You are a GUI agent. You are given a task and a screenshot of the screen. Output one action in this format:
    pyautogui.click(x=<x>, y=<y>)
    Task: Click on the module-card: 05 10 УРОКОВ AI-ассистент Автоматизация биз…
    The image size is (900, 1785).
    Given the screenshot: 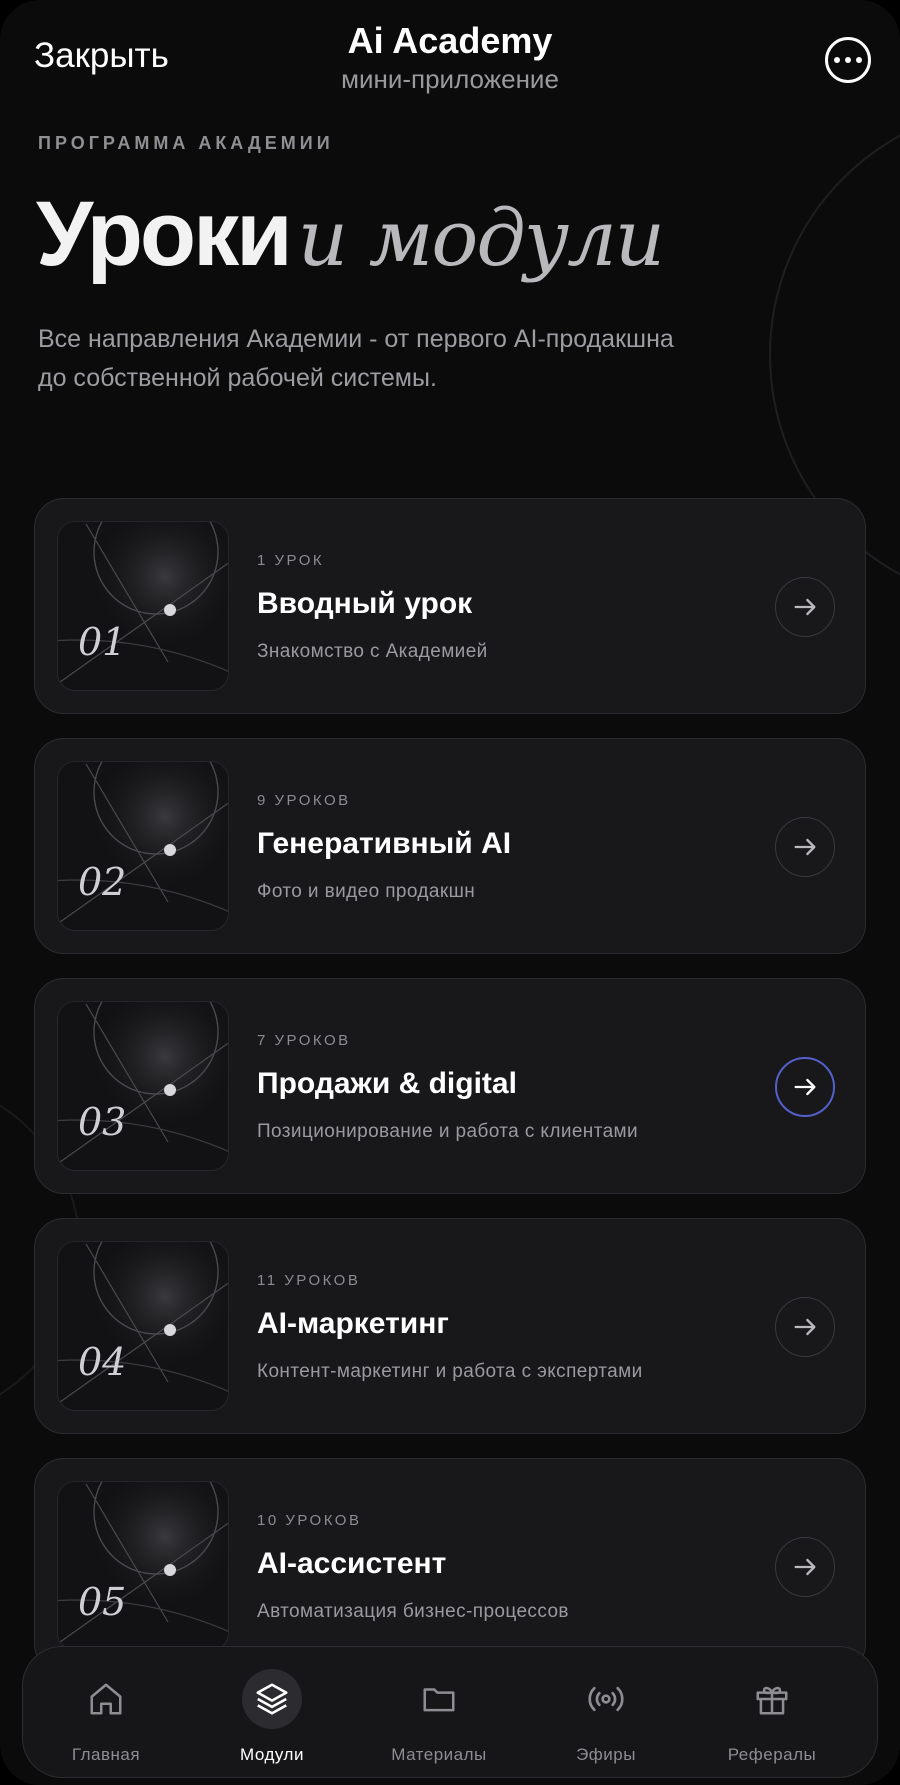 What is the action you would take?
    pyautogui.click(x=450, y=1566)
    